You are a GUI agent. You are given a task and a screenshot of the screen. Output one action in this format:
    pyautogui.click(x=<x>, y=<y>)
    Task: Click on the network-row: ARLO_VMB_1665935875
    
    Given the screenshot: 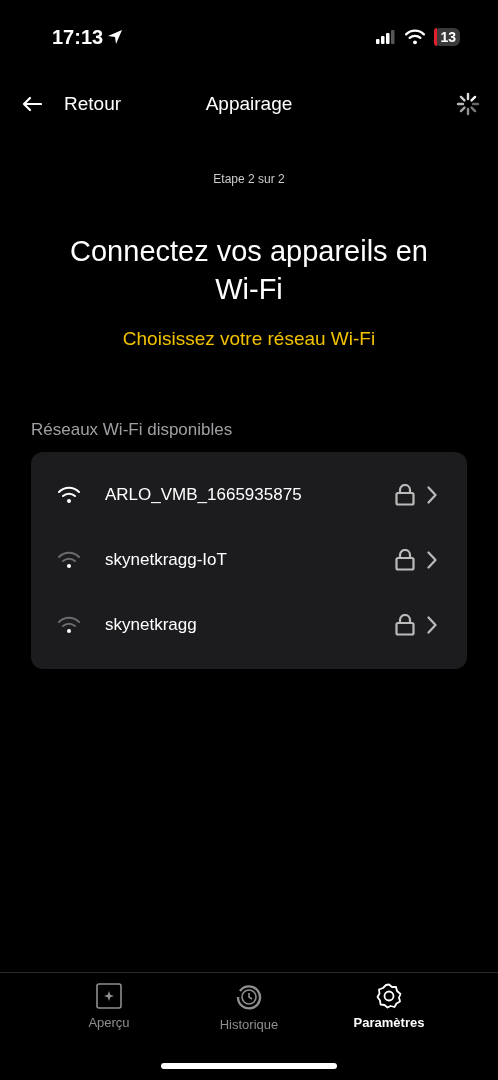 What is the action you would take?
    pyautogui.click(x=249, y=494)
    